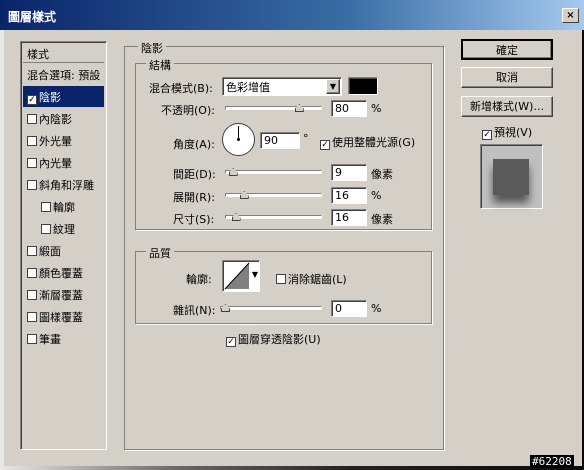 The width and height of the screenshot is (584, 470). What do you see at coordinates (55, 119) in the screenshot?
I see `style-item-label: 內陰影` at bounding box center [55, 119].